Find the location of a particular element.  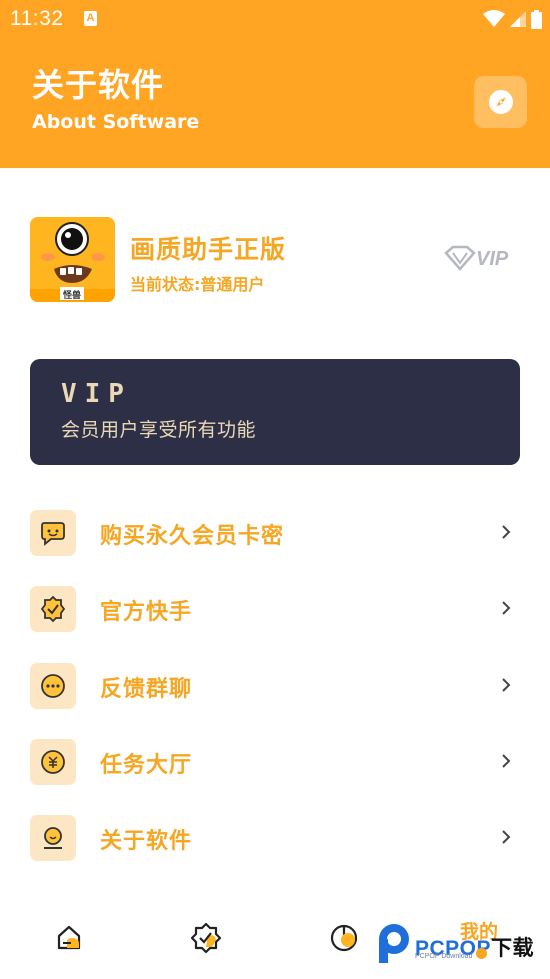

nav-home is located at coordinates (69, 938).